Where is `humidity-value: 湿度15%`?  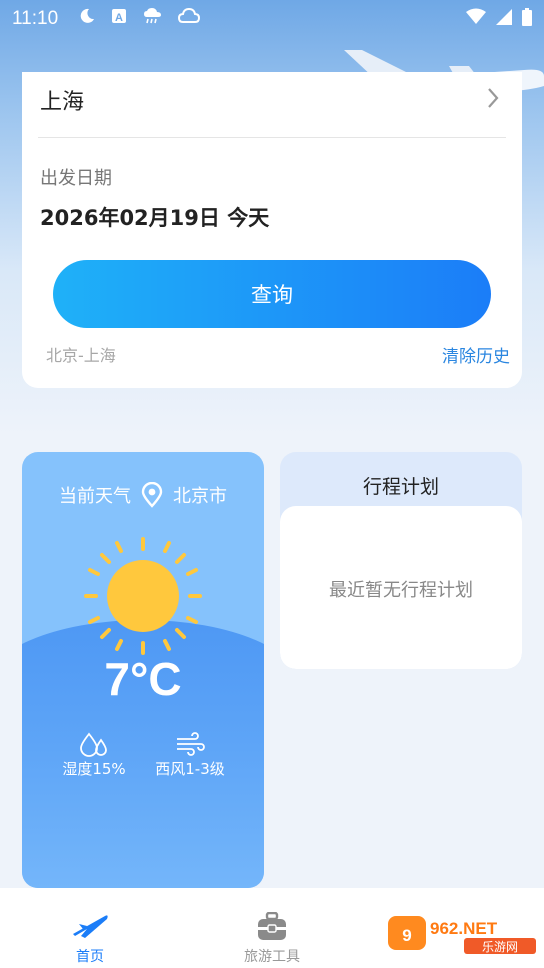
humidity-value: 湿度15% is located at coordinates (94, 769).